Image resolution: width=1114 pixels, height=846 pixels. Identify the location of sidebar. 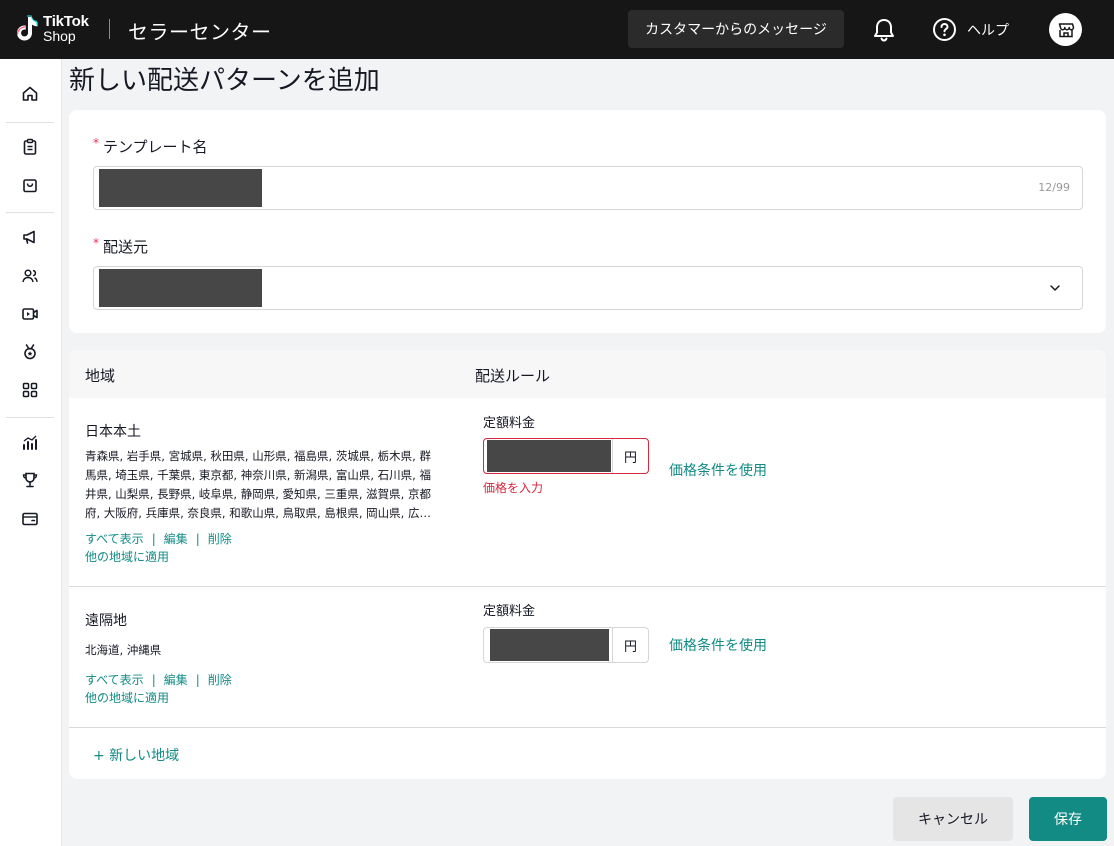
(31, 452).